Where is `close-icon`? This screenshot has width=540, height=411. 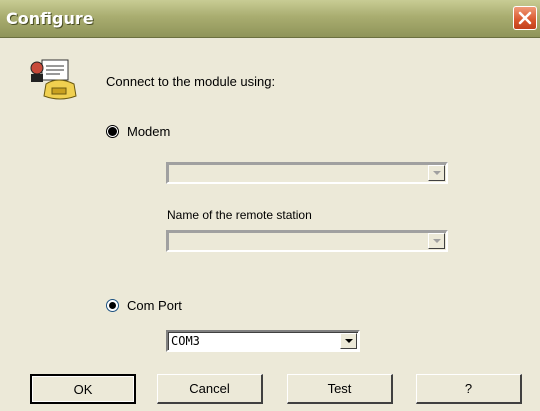
close-icon is located at coordinates (525, 18).